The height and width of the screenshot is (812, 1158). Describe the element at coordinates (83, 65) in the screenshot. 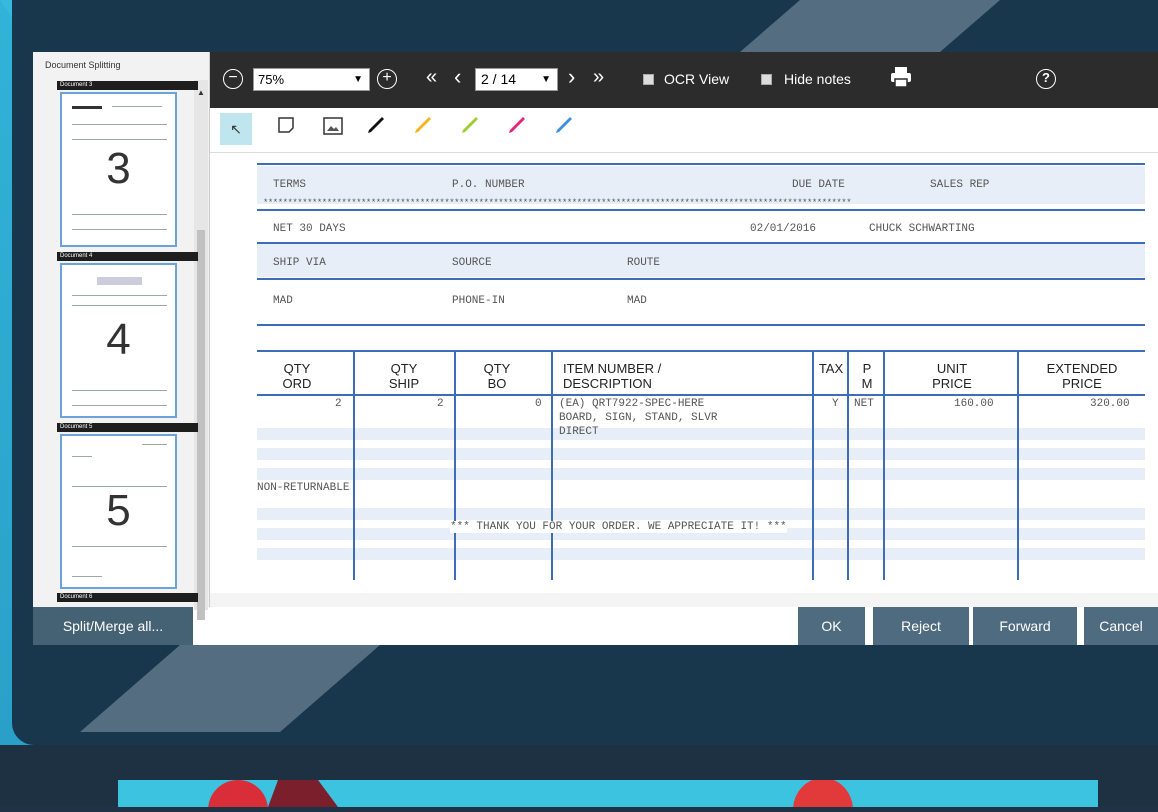

I see `sidebar-title: Document Splitting` at that location.